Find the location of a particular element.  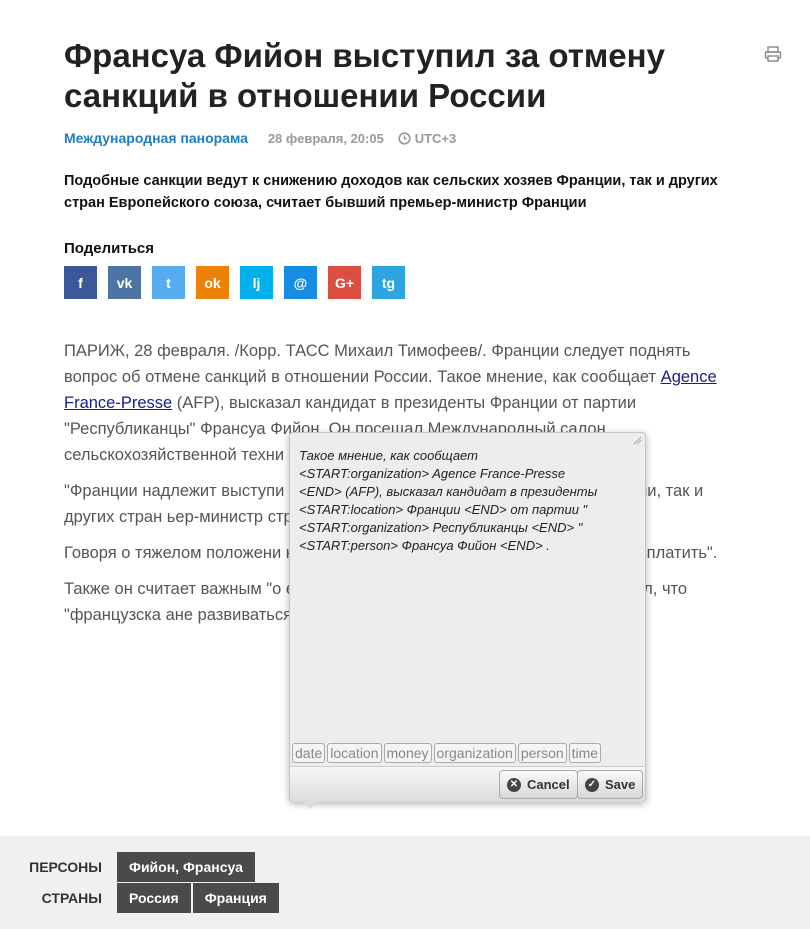

twitter-icon: t is located at coordinates (168, 282).